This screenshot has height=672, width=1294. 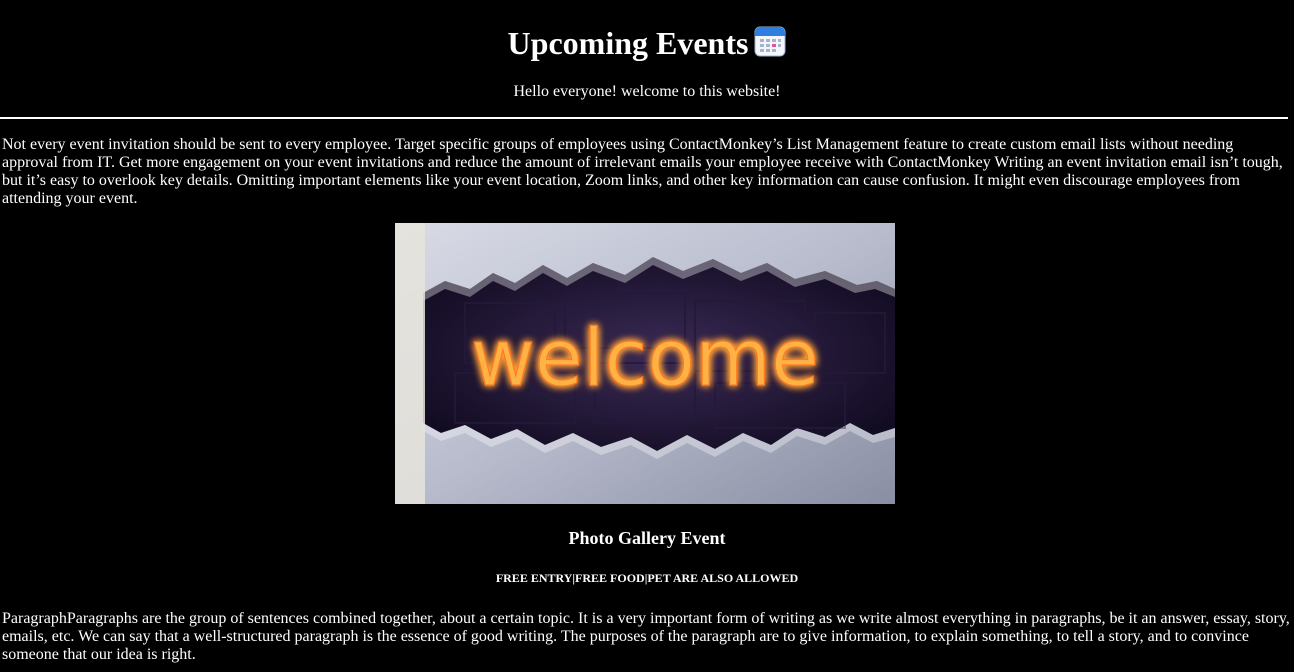 I want to click on banner-word: welcome, so click(x=645, y=359).